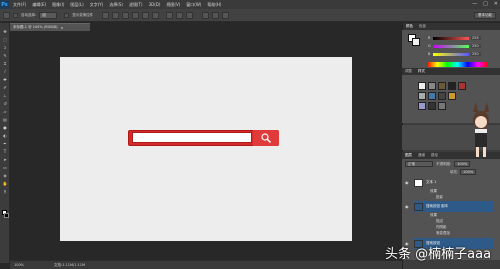 Image resolution: width=500 pixels, height=269 pixels. Describe the element at coordinates (468, 172) in the screenshot. I see `fill-value: 100%` at that location.